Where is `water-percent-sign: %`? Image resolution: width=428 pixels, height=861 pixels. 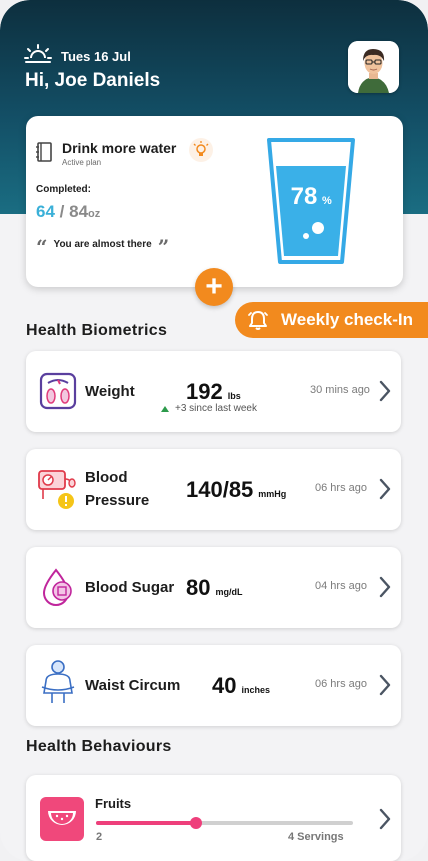
water-percent-sign: % is located at coordinates (327, 201).